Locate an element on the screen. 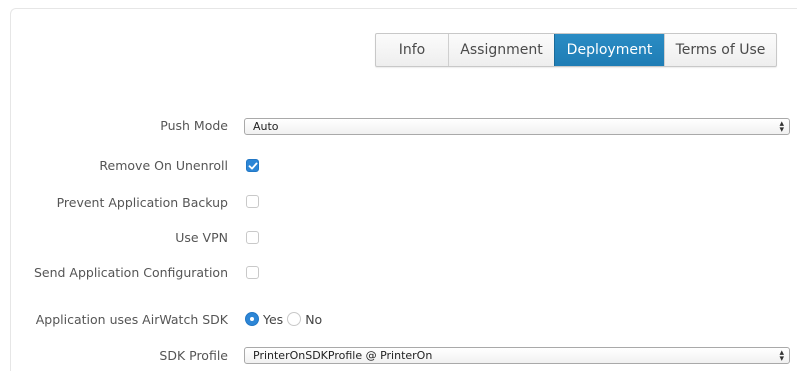  tab-bar: Info Assignment Deployment Terms of Use is located at coordinates (576, 50).